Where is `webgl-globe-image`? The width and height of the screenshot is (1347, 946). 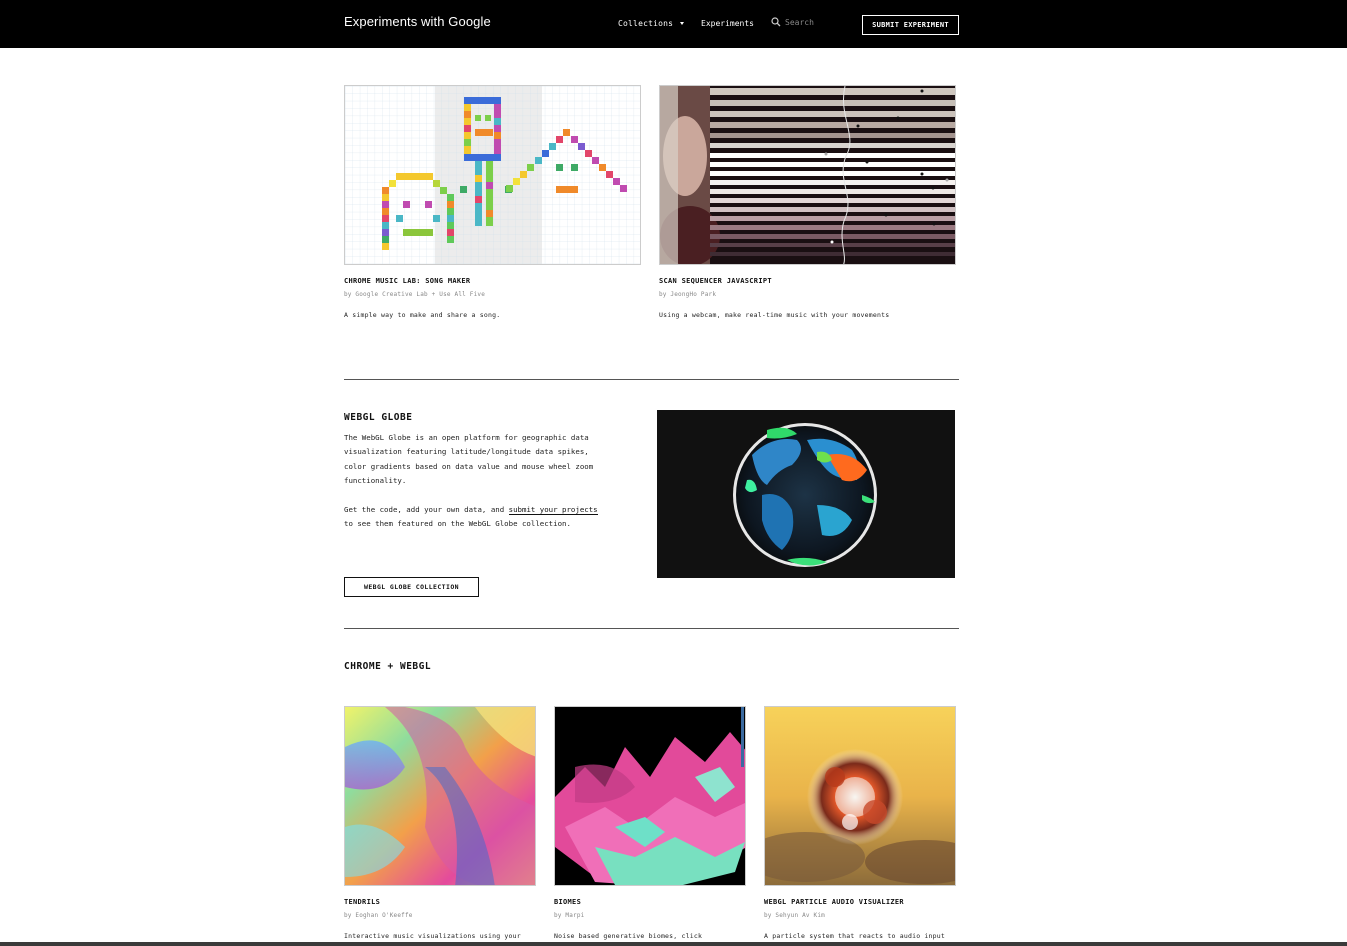
webgl-globe-image is located at coordinates (806, 494).